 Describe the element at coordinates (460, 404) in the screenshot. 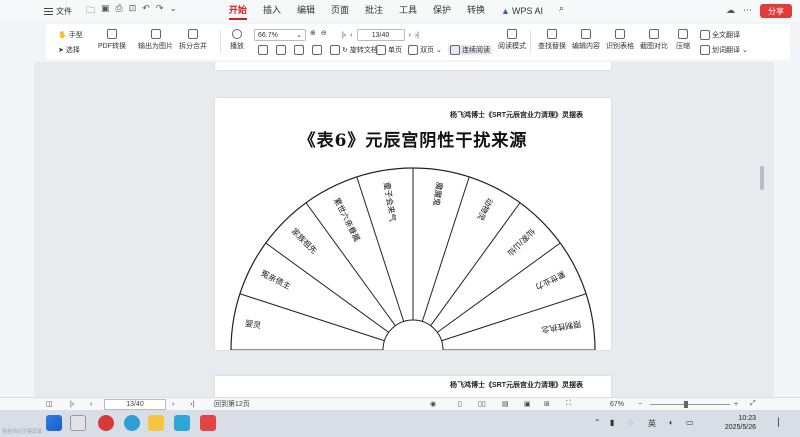

I see `single-view-icon: ▯` at that location.